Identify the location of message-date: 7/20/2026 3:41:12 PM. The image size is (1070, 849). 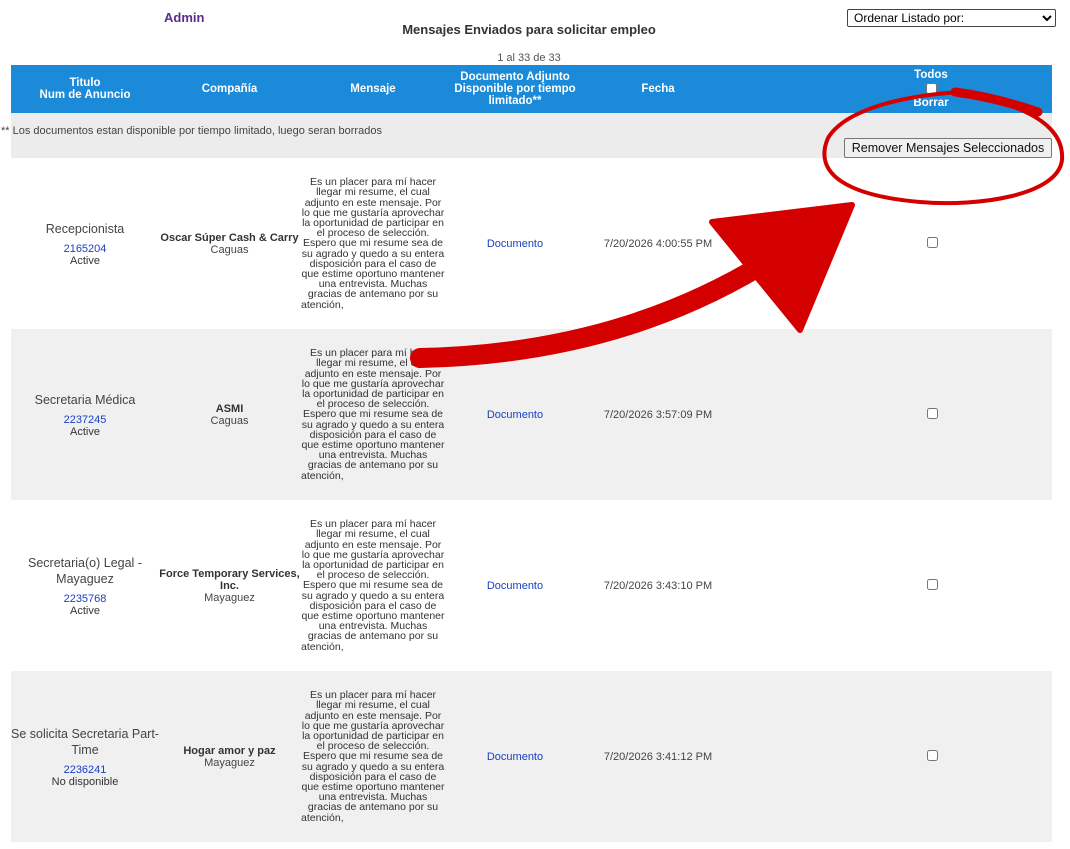
(658, 756).